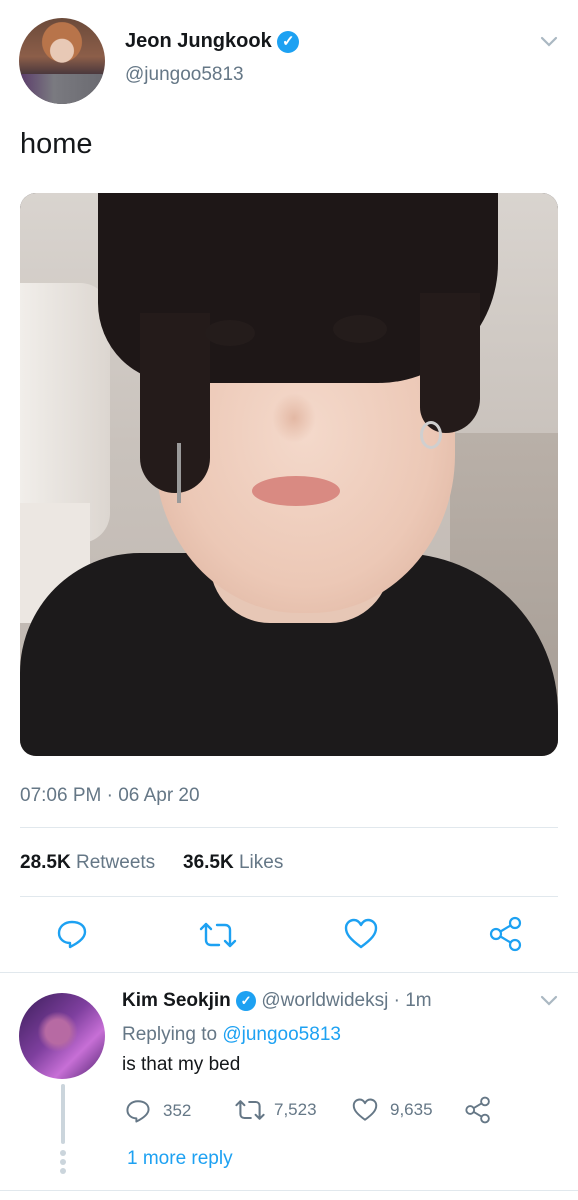 The height and width of the screenshot is (1200, 578). What do you see at coordinates (208, 862) in the screenshot?
I see `likes-count: 36.5K` at bounding box center [208, 862].